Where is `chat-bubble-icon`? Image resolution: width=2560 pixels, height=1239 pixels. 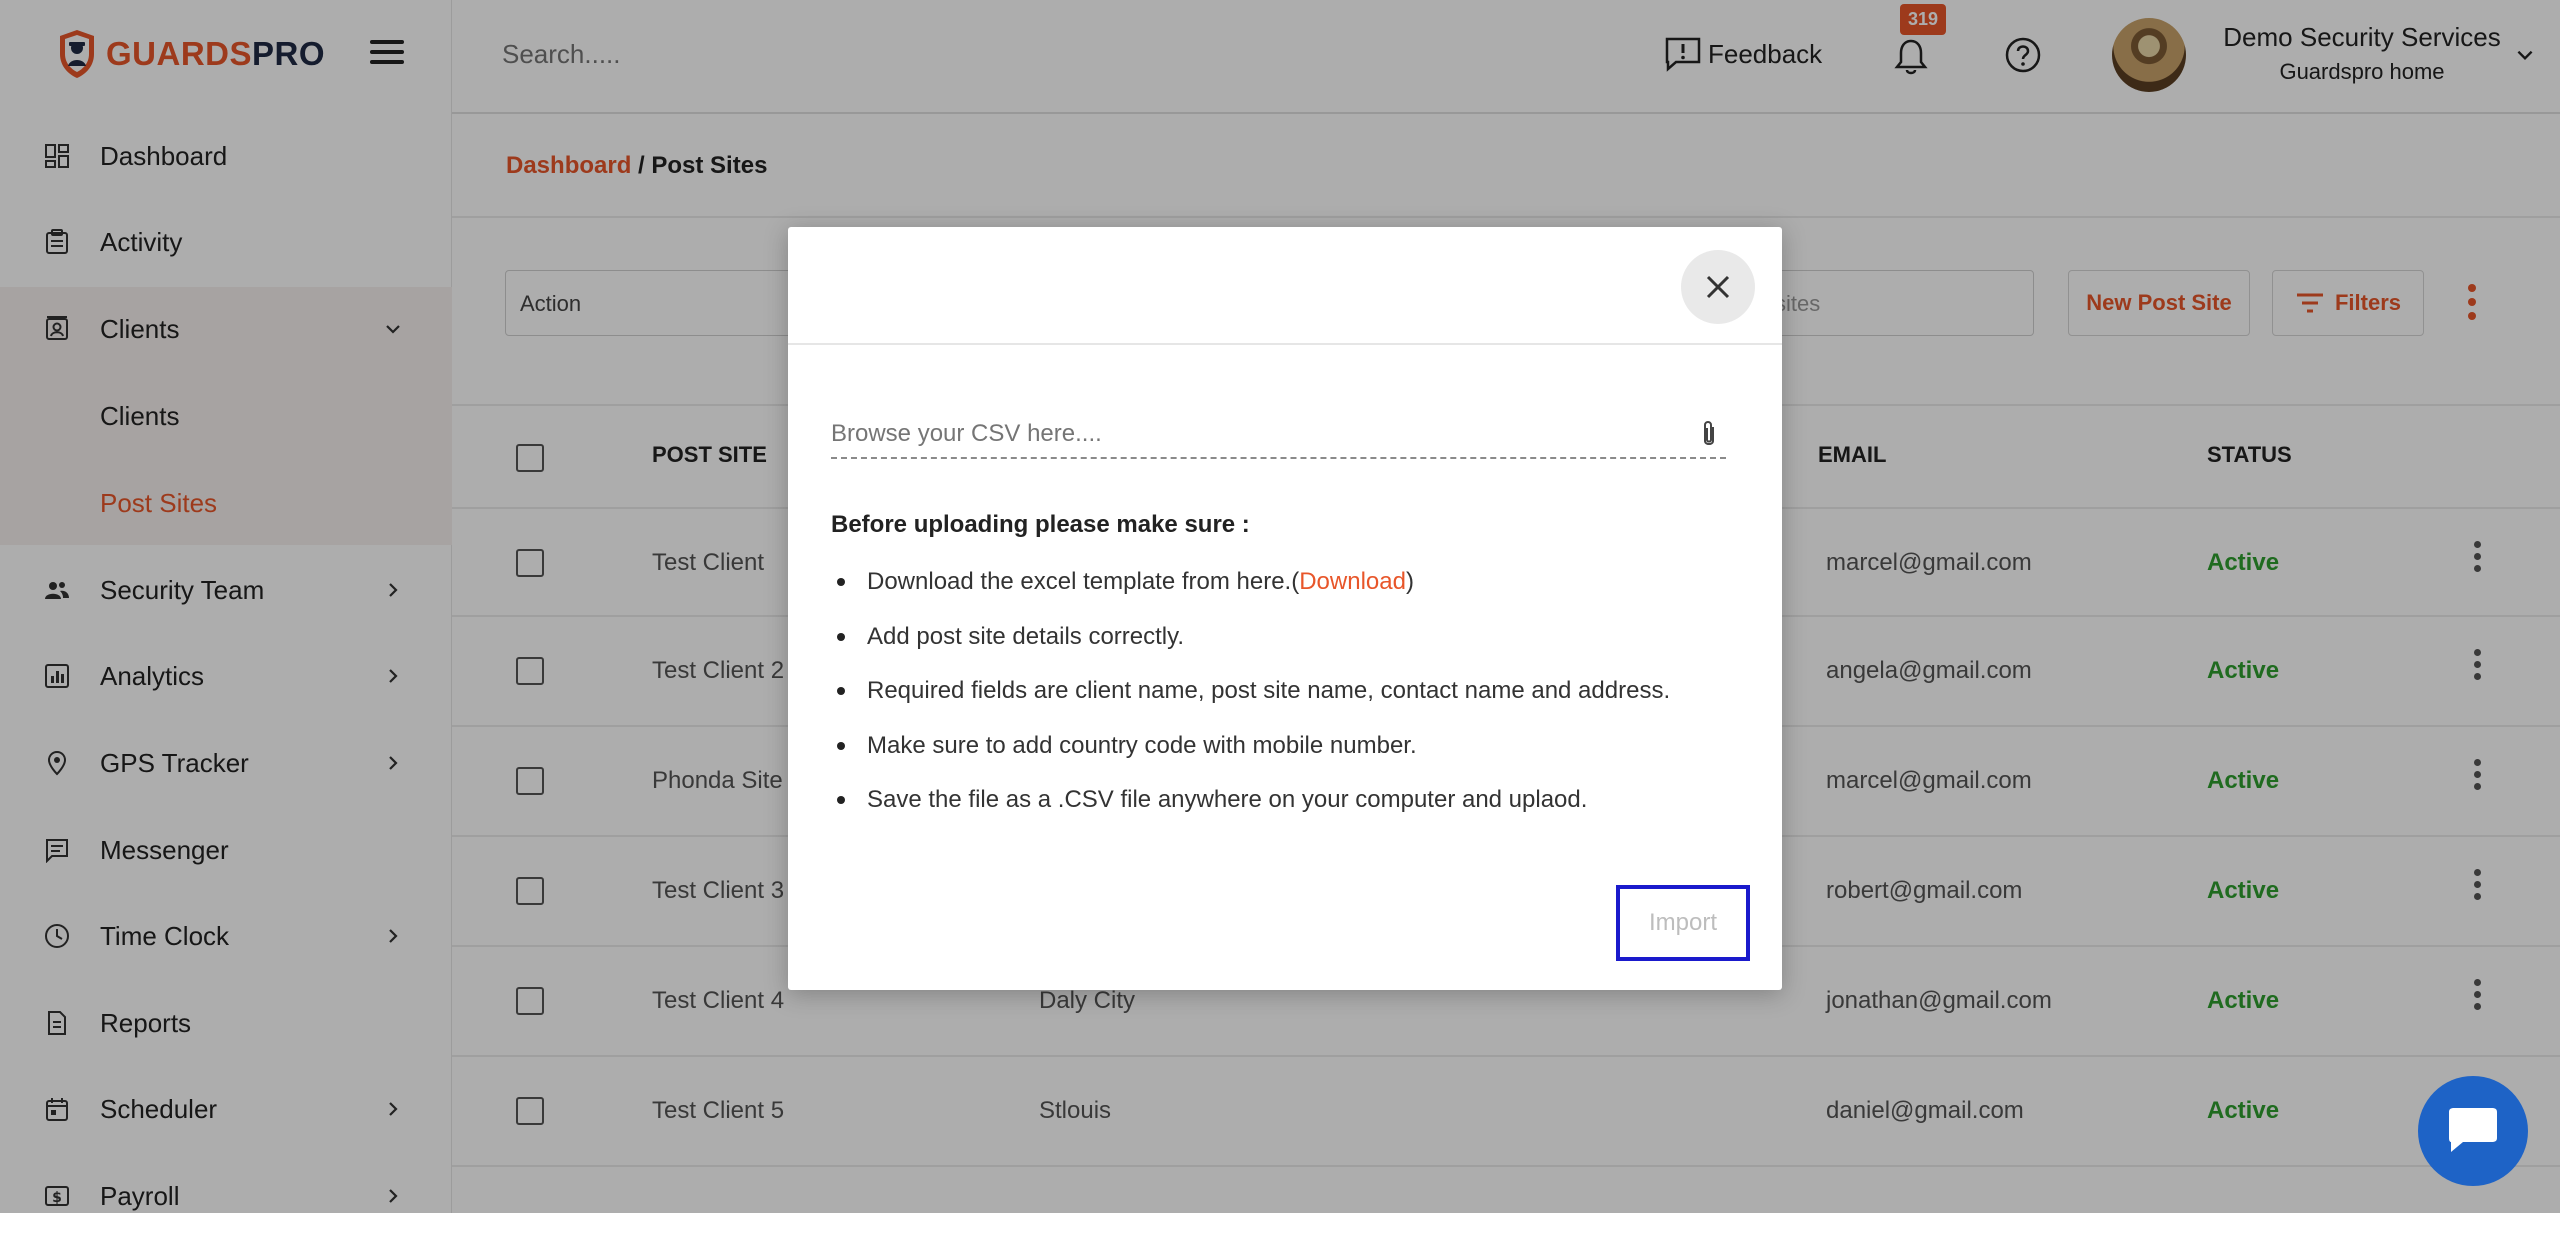
chat-bubble-icon is located at coordinates (2473, 1130).